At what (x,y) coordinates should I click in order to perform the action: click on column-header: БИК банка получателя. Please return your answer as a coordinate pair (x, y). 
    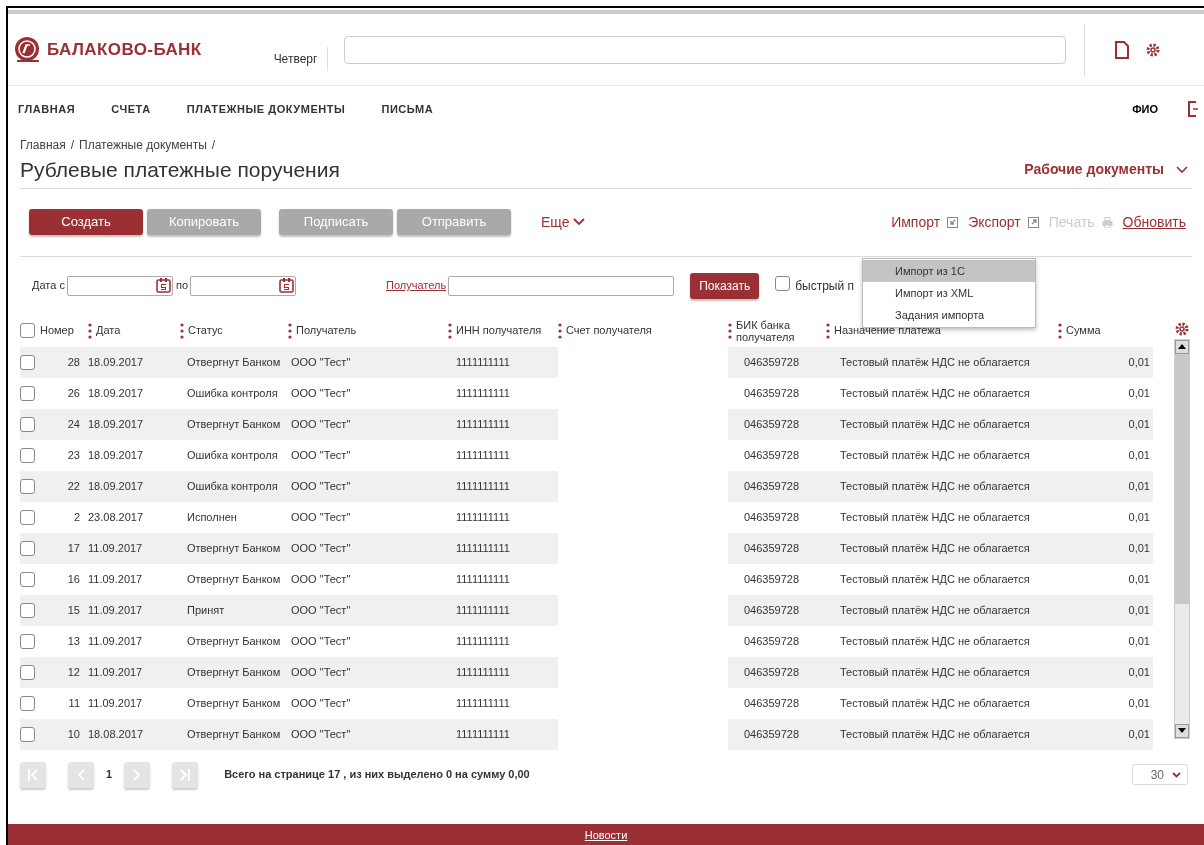
    Looking at the image, I should click on (781, 330).